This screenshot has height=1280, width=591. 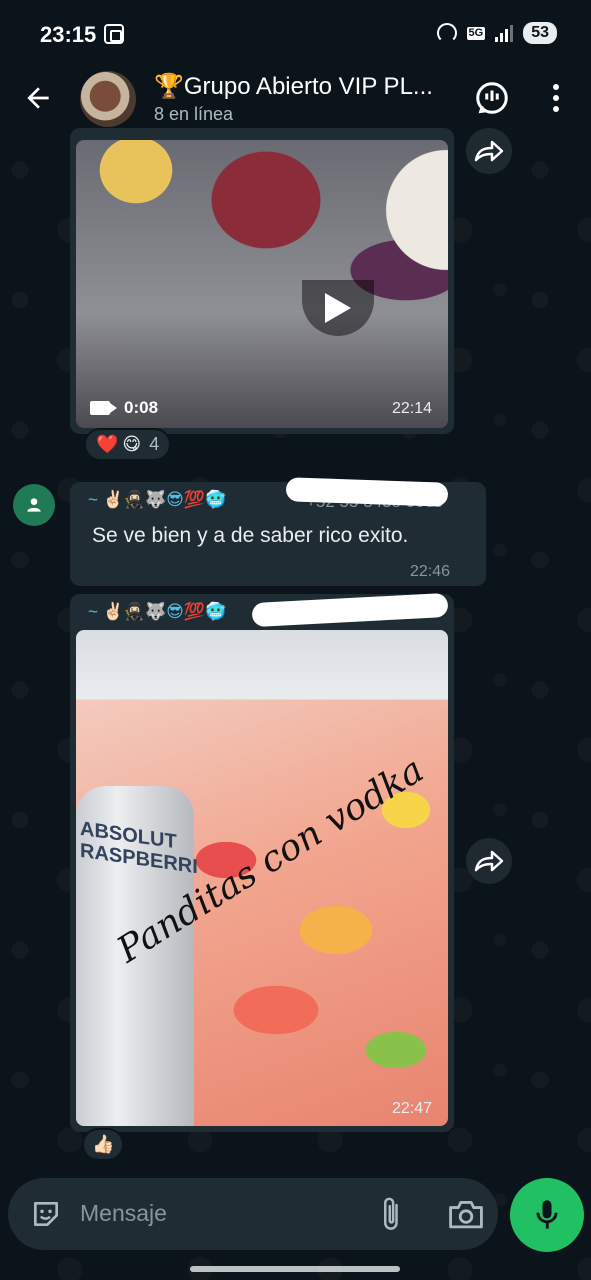 What do you see at coordinates (154, 444) in the screenshot?
I see `reaction-count: 4` at bounding box center [154, 444].